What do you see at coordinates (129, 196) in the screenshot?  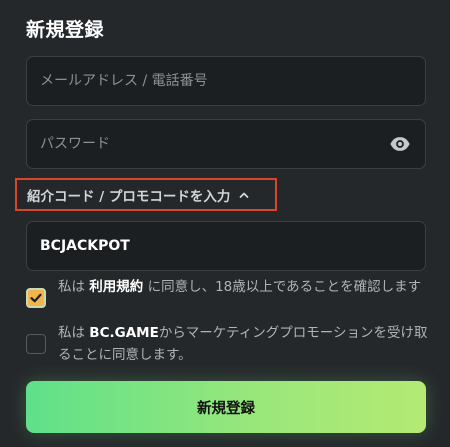 I see `referral-code-toggle-label: 紹介コード / プロモコードを入力` at bounding box center [129, 196].